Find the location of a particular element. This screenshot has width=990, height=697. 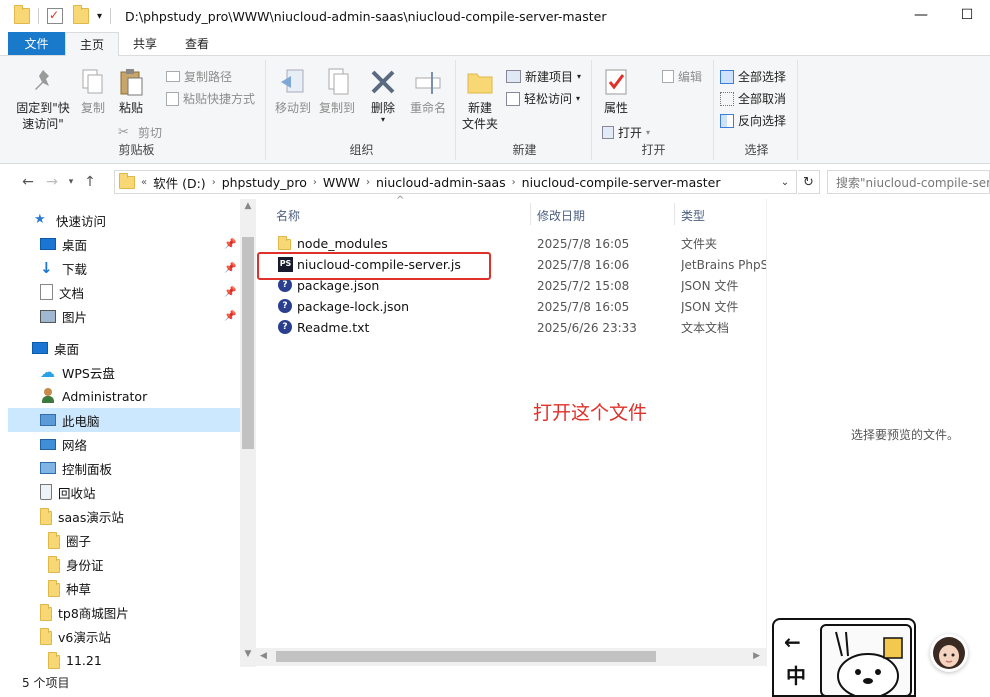

file-row: node_modules 2025/7/8 16:05 文件夹 is located at coordinates (520, 243).